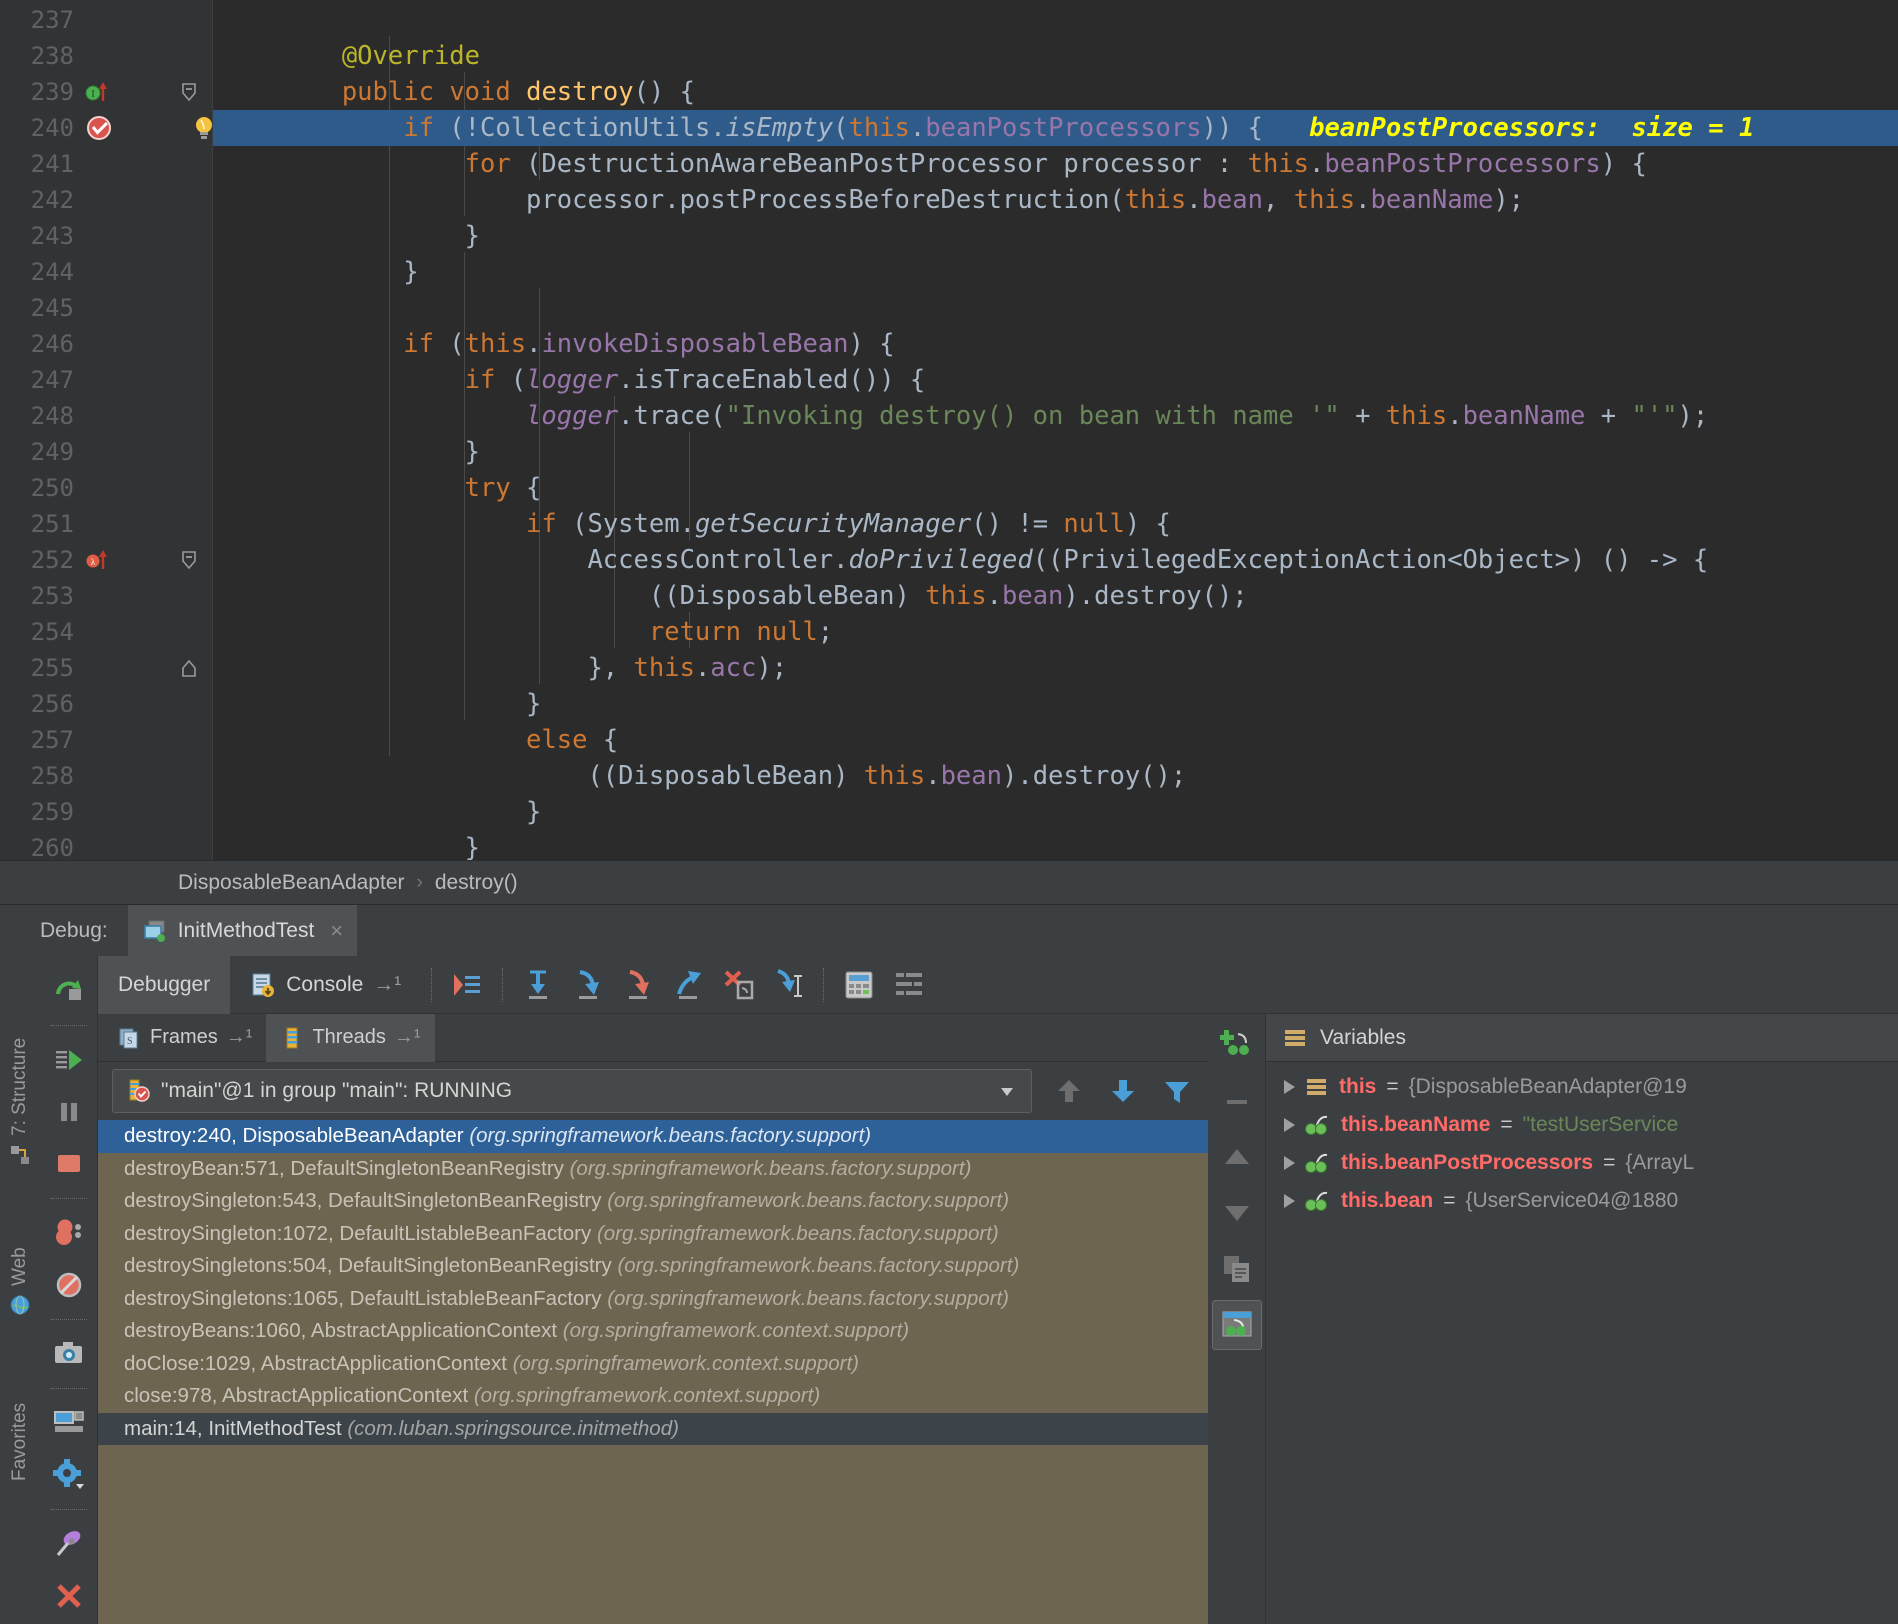 This screenshot has height=1624, width=1898. What do you see at coordinates (82, 236) in the screenshot?
I see `gutter-row: 243` at bounding box center [82, 236].